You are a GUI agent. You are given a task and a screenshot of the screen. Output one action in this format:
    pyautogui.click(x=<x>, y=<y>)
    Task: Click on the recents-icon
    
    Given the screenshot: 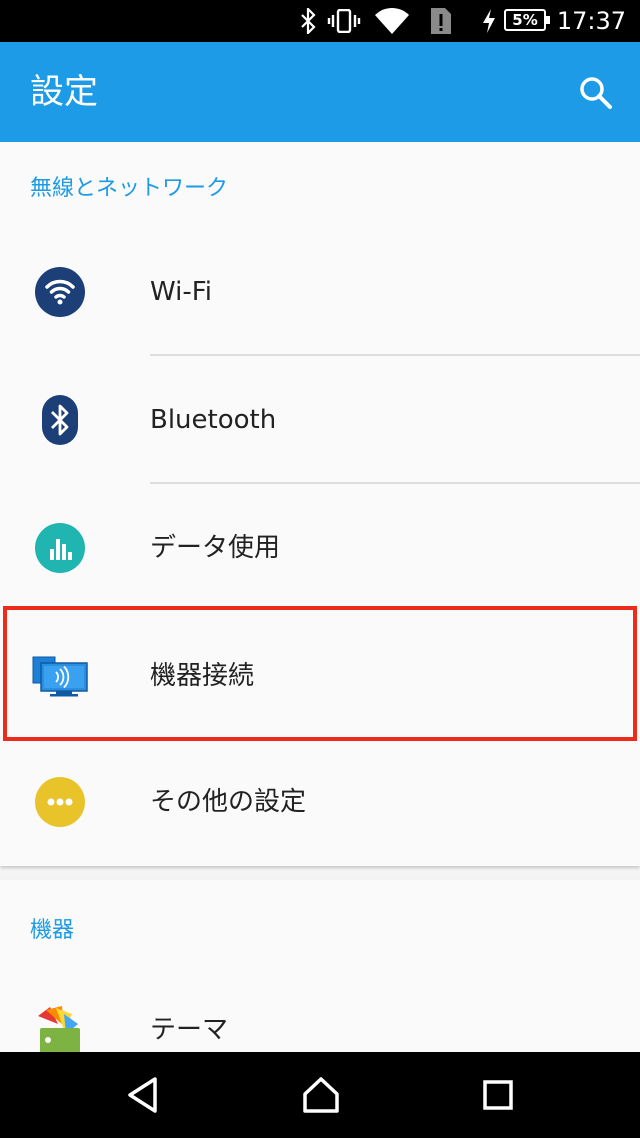 What is the action you would take?
    pyautogui.click(x=498, y=1095)
    